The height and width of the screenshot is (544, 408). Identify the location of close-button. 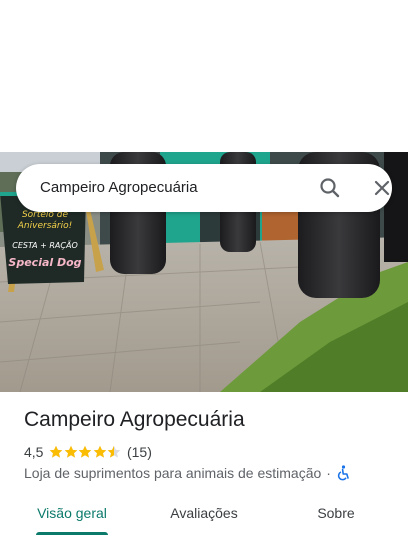
(382, 188).